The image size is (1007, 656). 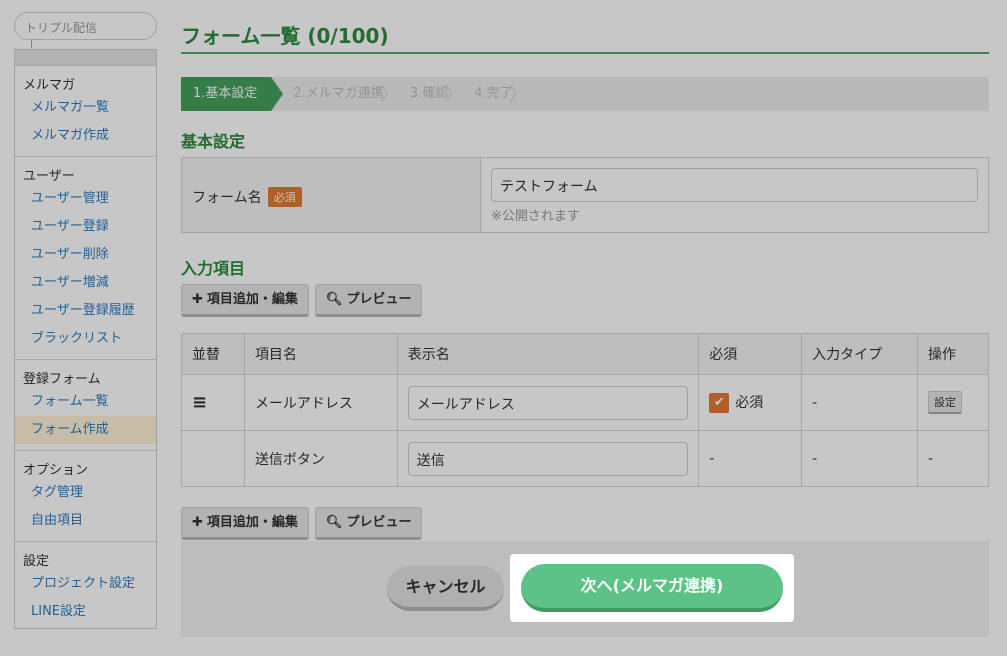 I want to click on sidebar-group-form: 登録フォーム フォーム一覧 フォーム作成, so click(x=85, y=405).